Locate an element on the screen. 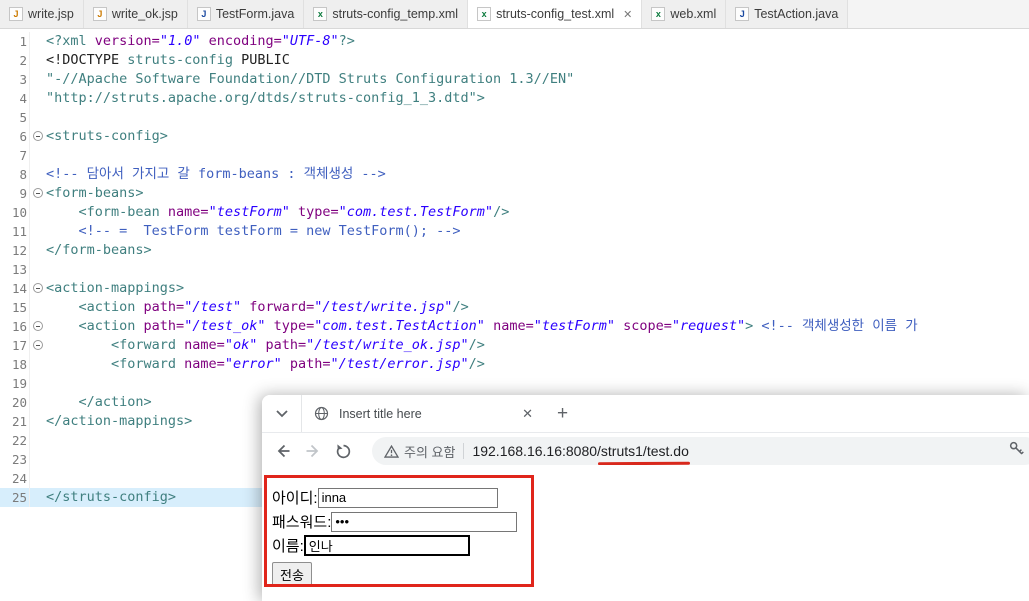 The image size is (1029, 601). line-number: 9 is located at coordinates (23, 193).